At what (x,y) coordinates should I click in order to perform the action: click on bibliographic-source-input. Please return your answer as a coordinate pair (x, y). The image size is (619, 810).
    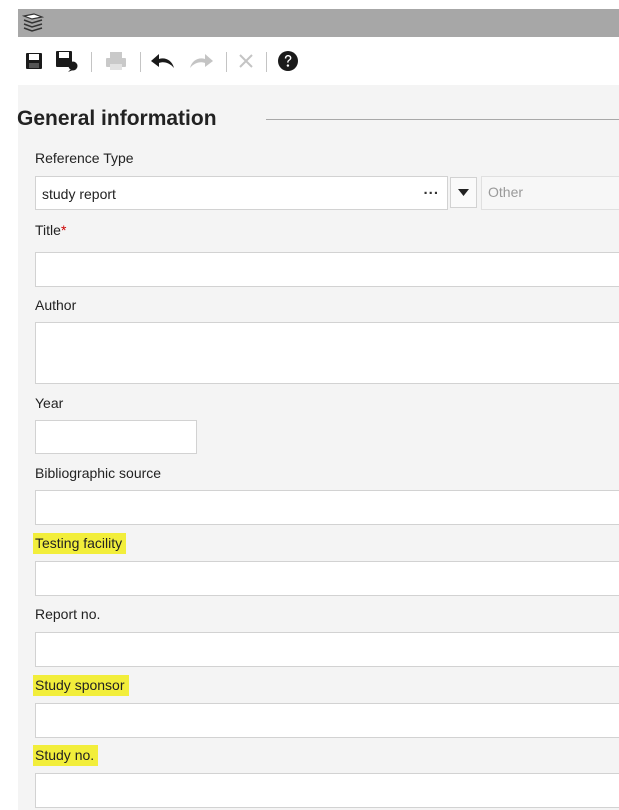
    Looking at the image, I should click on (327, 507).